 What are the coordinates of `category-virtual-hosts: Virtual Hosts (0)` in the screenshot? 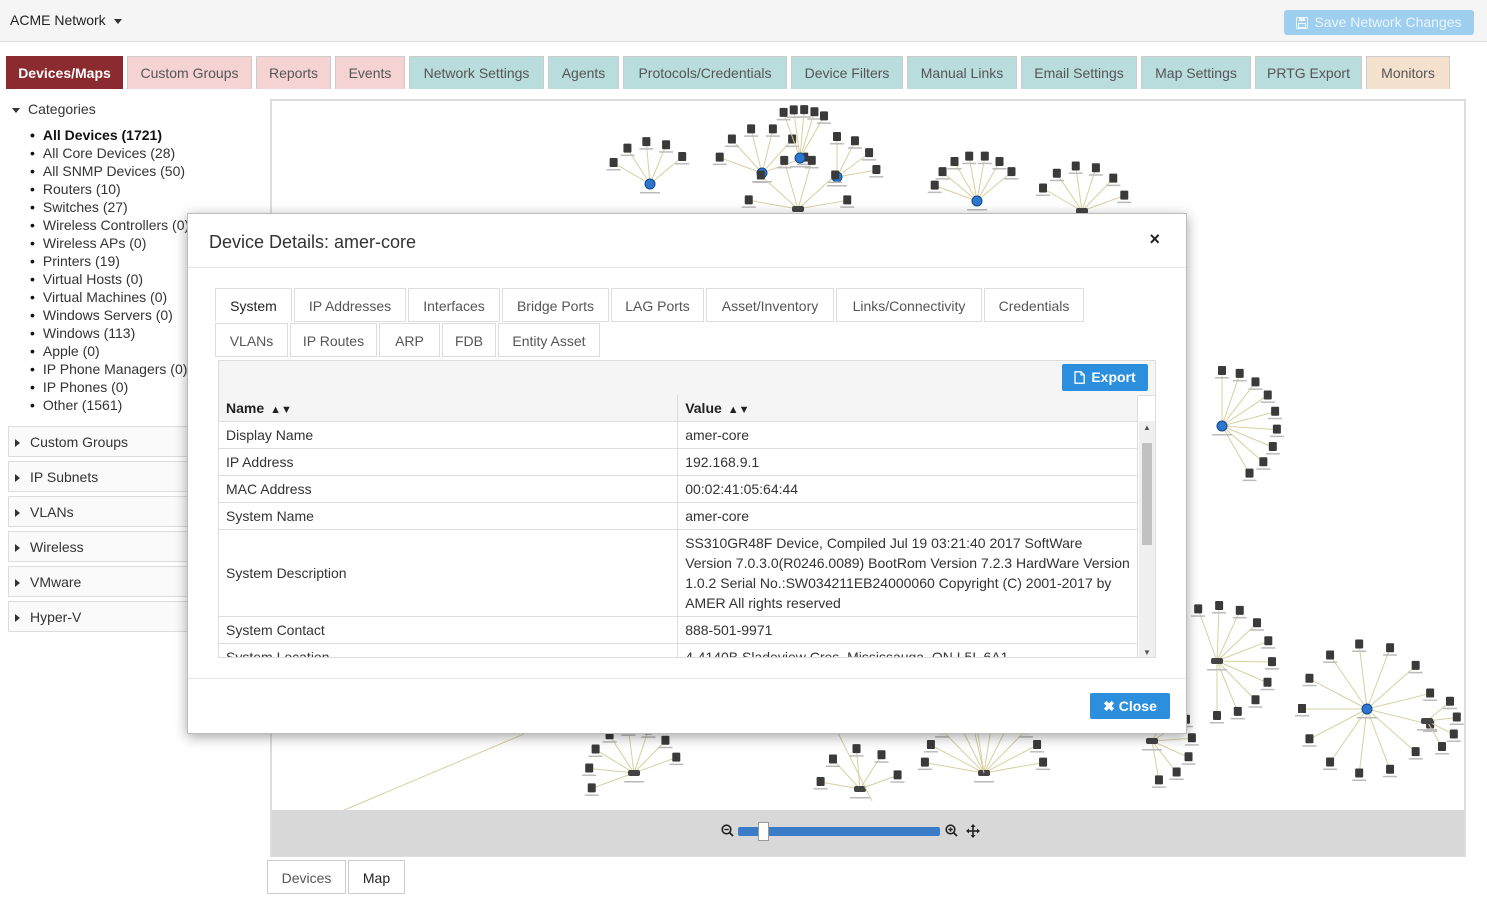 It's located at (109, 279).